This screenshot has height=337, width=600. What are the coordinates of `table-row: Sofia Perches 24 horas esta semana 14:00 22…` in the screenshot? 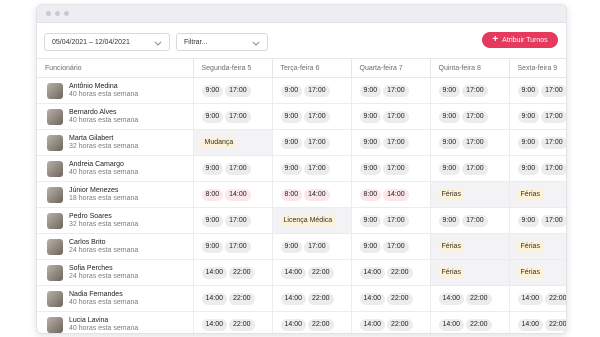 It's located at (301, 272).